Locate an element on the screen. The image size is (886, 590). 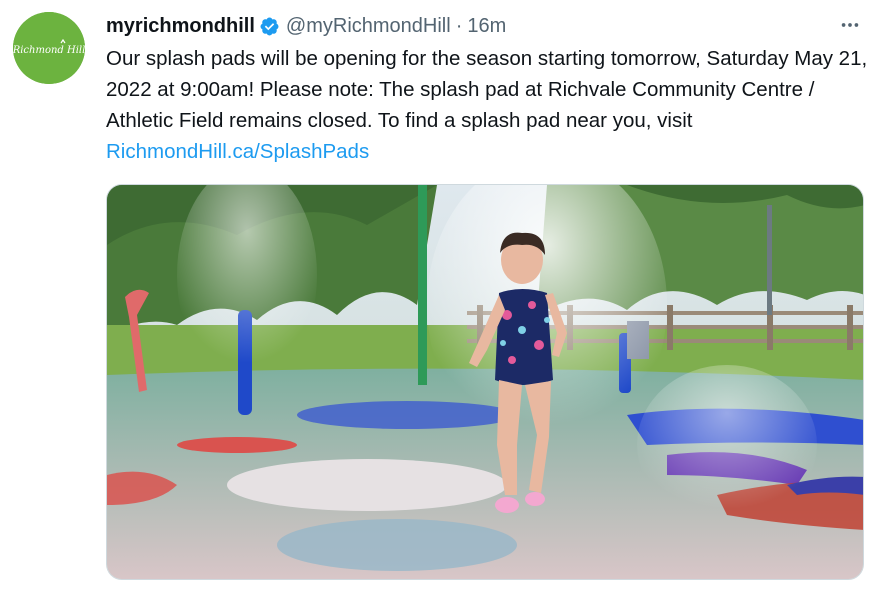
avatar-logo-text: Richmond Hill is located at coordinates (49, 50).